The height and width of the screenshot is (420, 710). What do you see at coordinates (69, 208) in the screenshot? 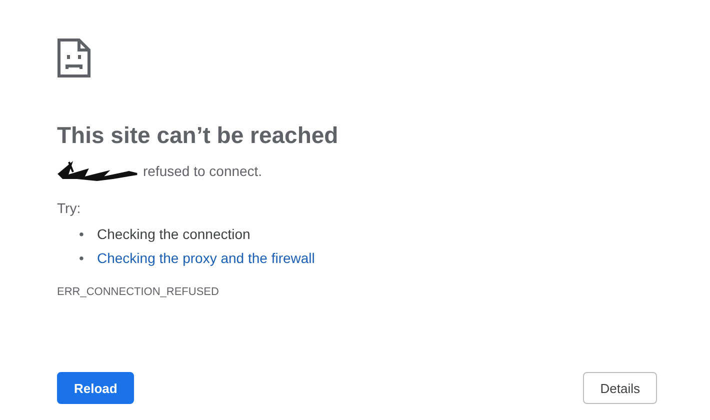
I see `try-label: Try:` at bounding box center [69, 208].